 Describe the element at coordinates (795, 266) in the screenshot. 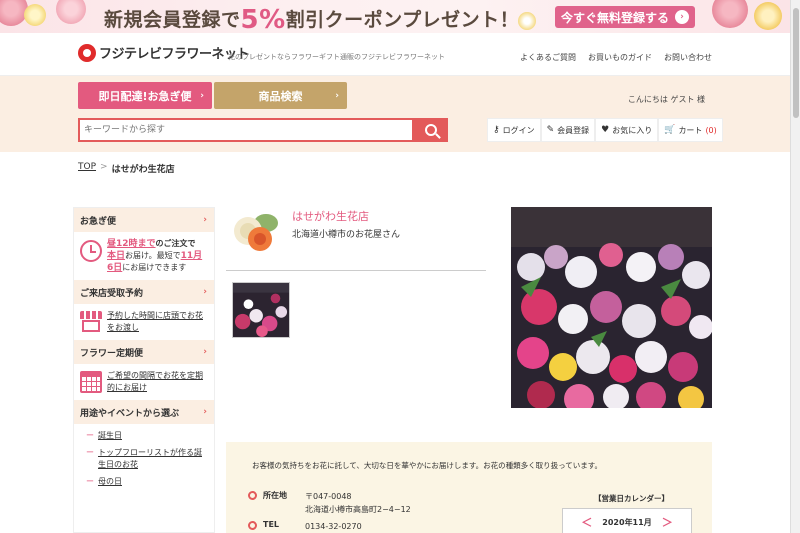

I see `page-scrollbar` at that location.